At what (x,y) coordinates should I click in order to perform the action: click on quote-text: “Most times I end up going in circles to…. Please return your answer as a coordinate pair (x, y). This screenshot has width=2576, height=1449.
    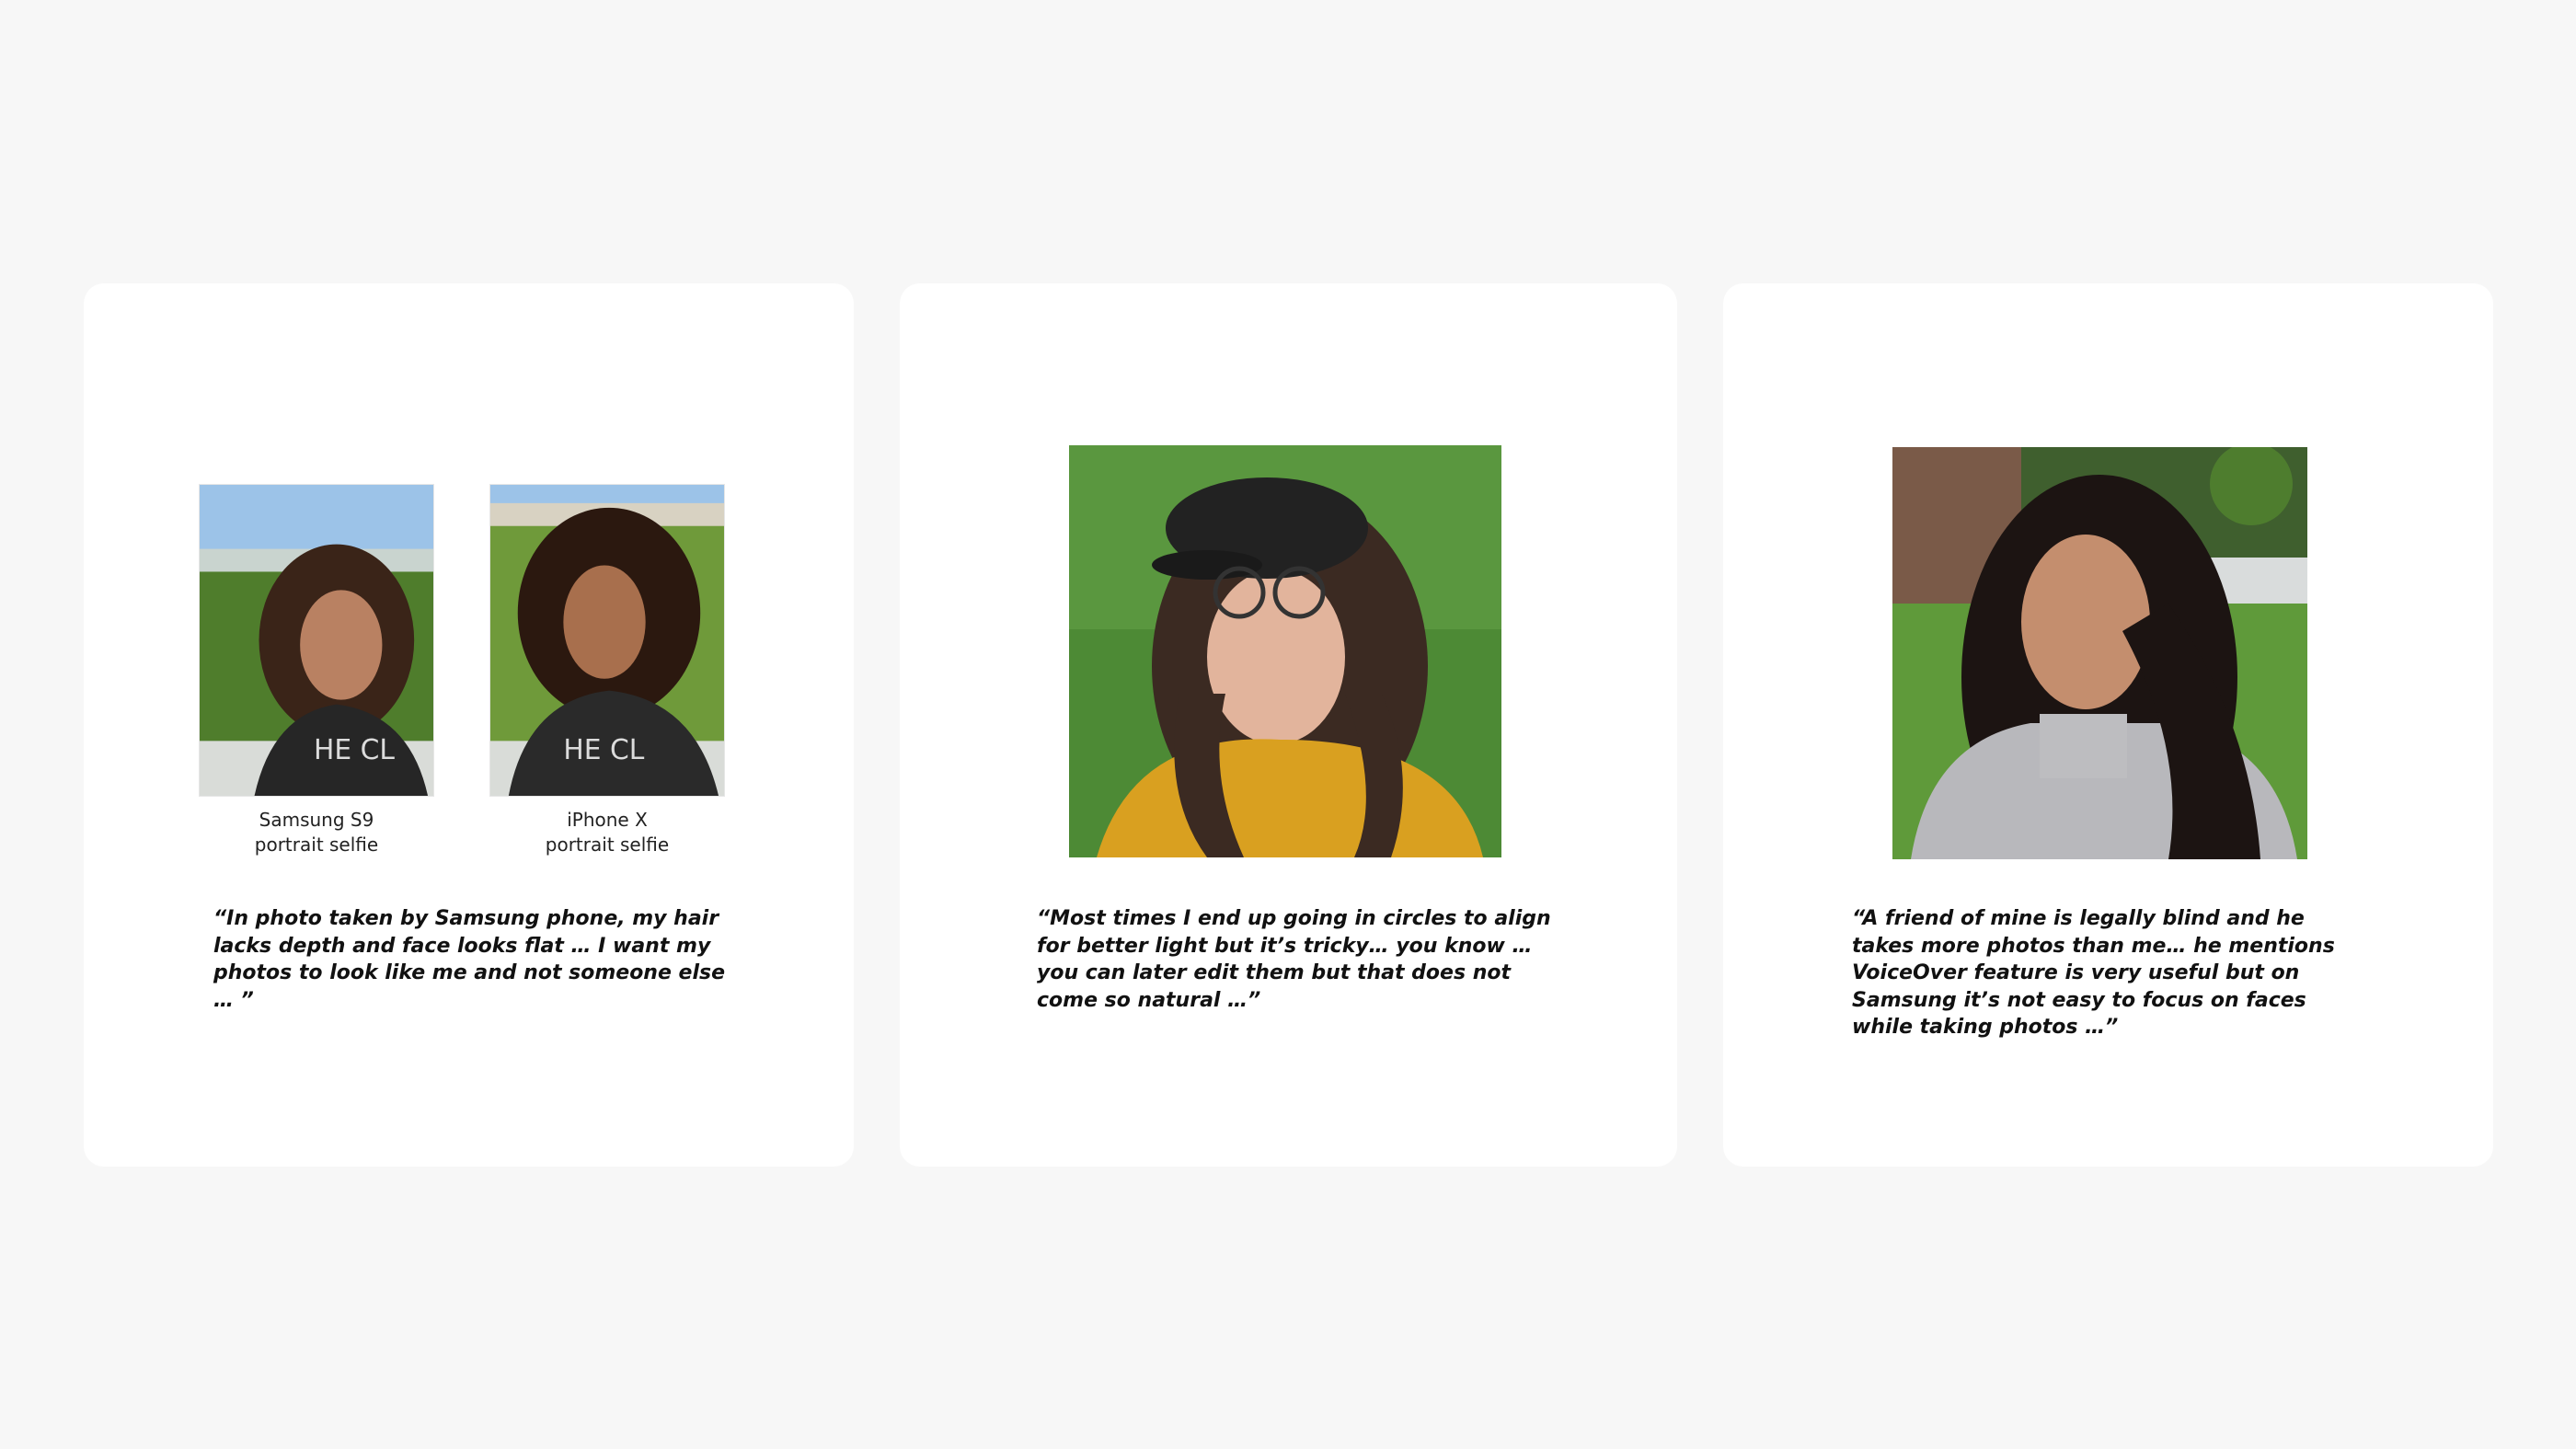
    Looking at the image, I should click on (1294, 959).